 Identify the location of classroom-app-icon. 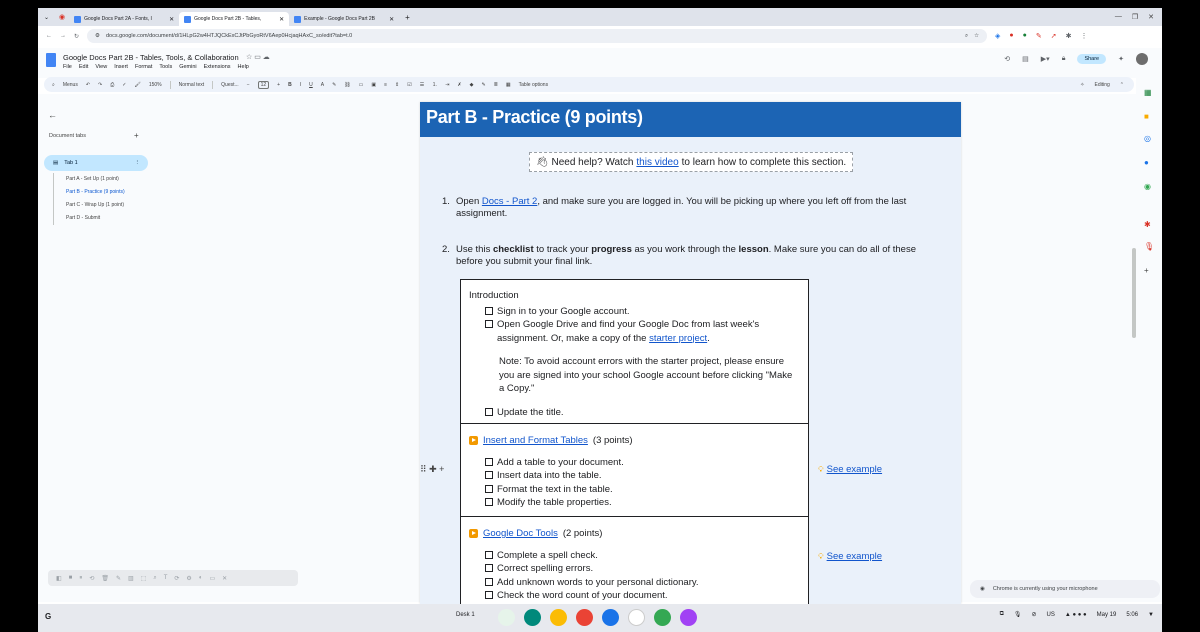
(532, 617).